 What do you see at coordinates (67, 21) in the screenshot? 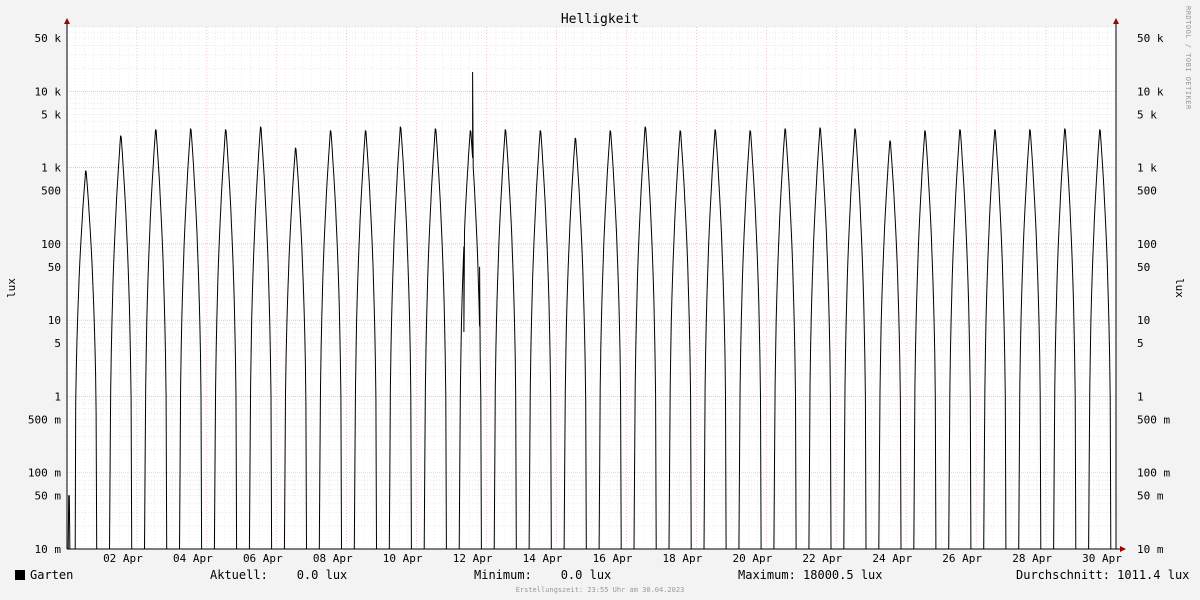
I see `y-axis-arrow-left` at bounding box center [67, 21].